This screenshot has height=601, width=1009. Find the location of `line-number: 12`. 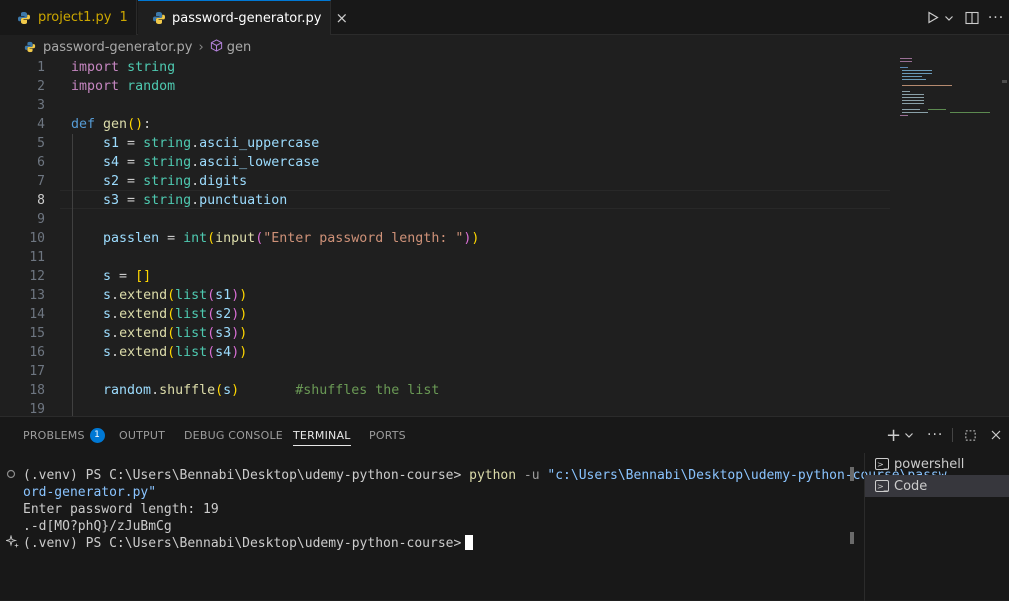

line-number: 12 is located at coordinates (37, 276).